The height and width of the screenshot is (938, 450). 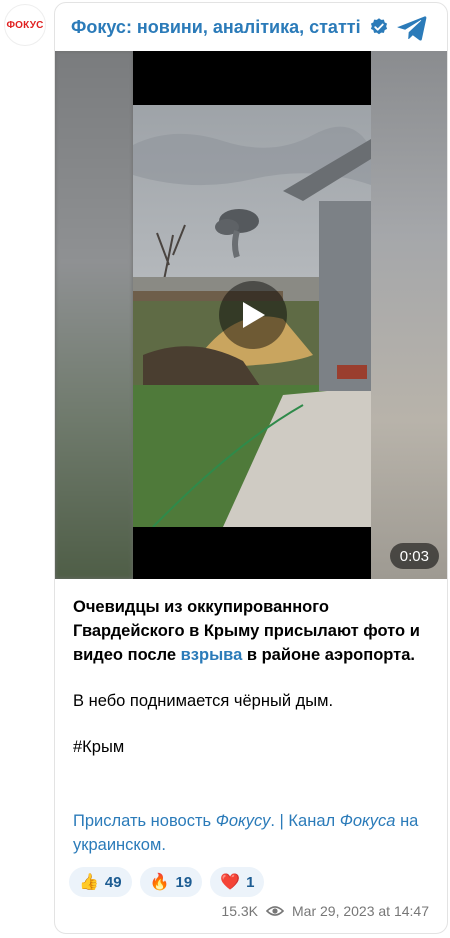 What do you see at coordinates (378, 26) in the screenshot?
I see `verified-badge-icon` at bounding box center [378, 26].